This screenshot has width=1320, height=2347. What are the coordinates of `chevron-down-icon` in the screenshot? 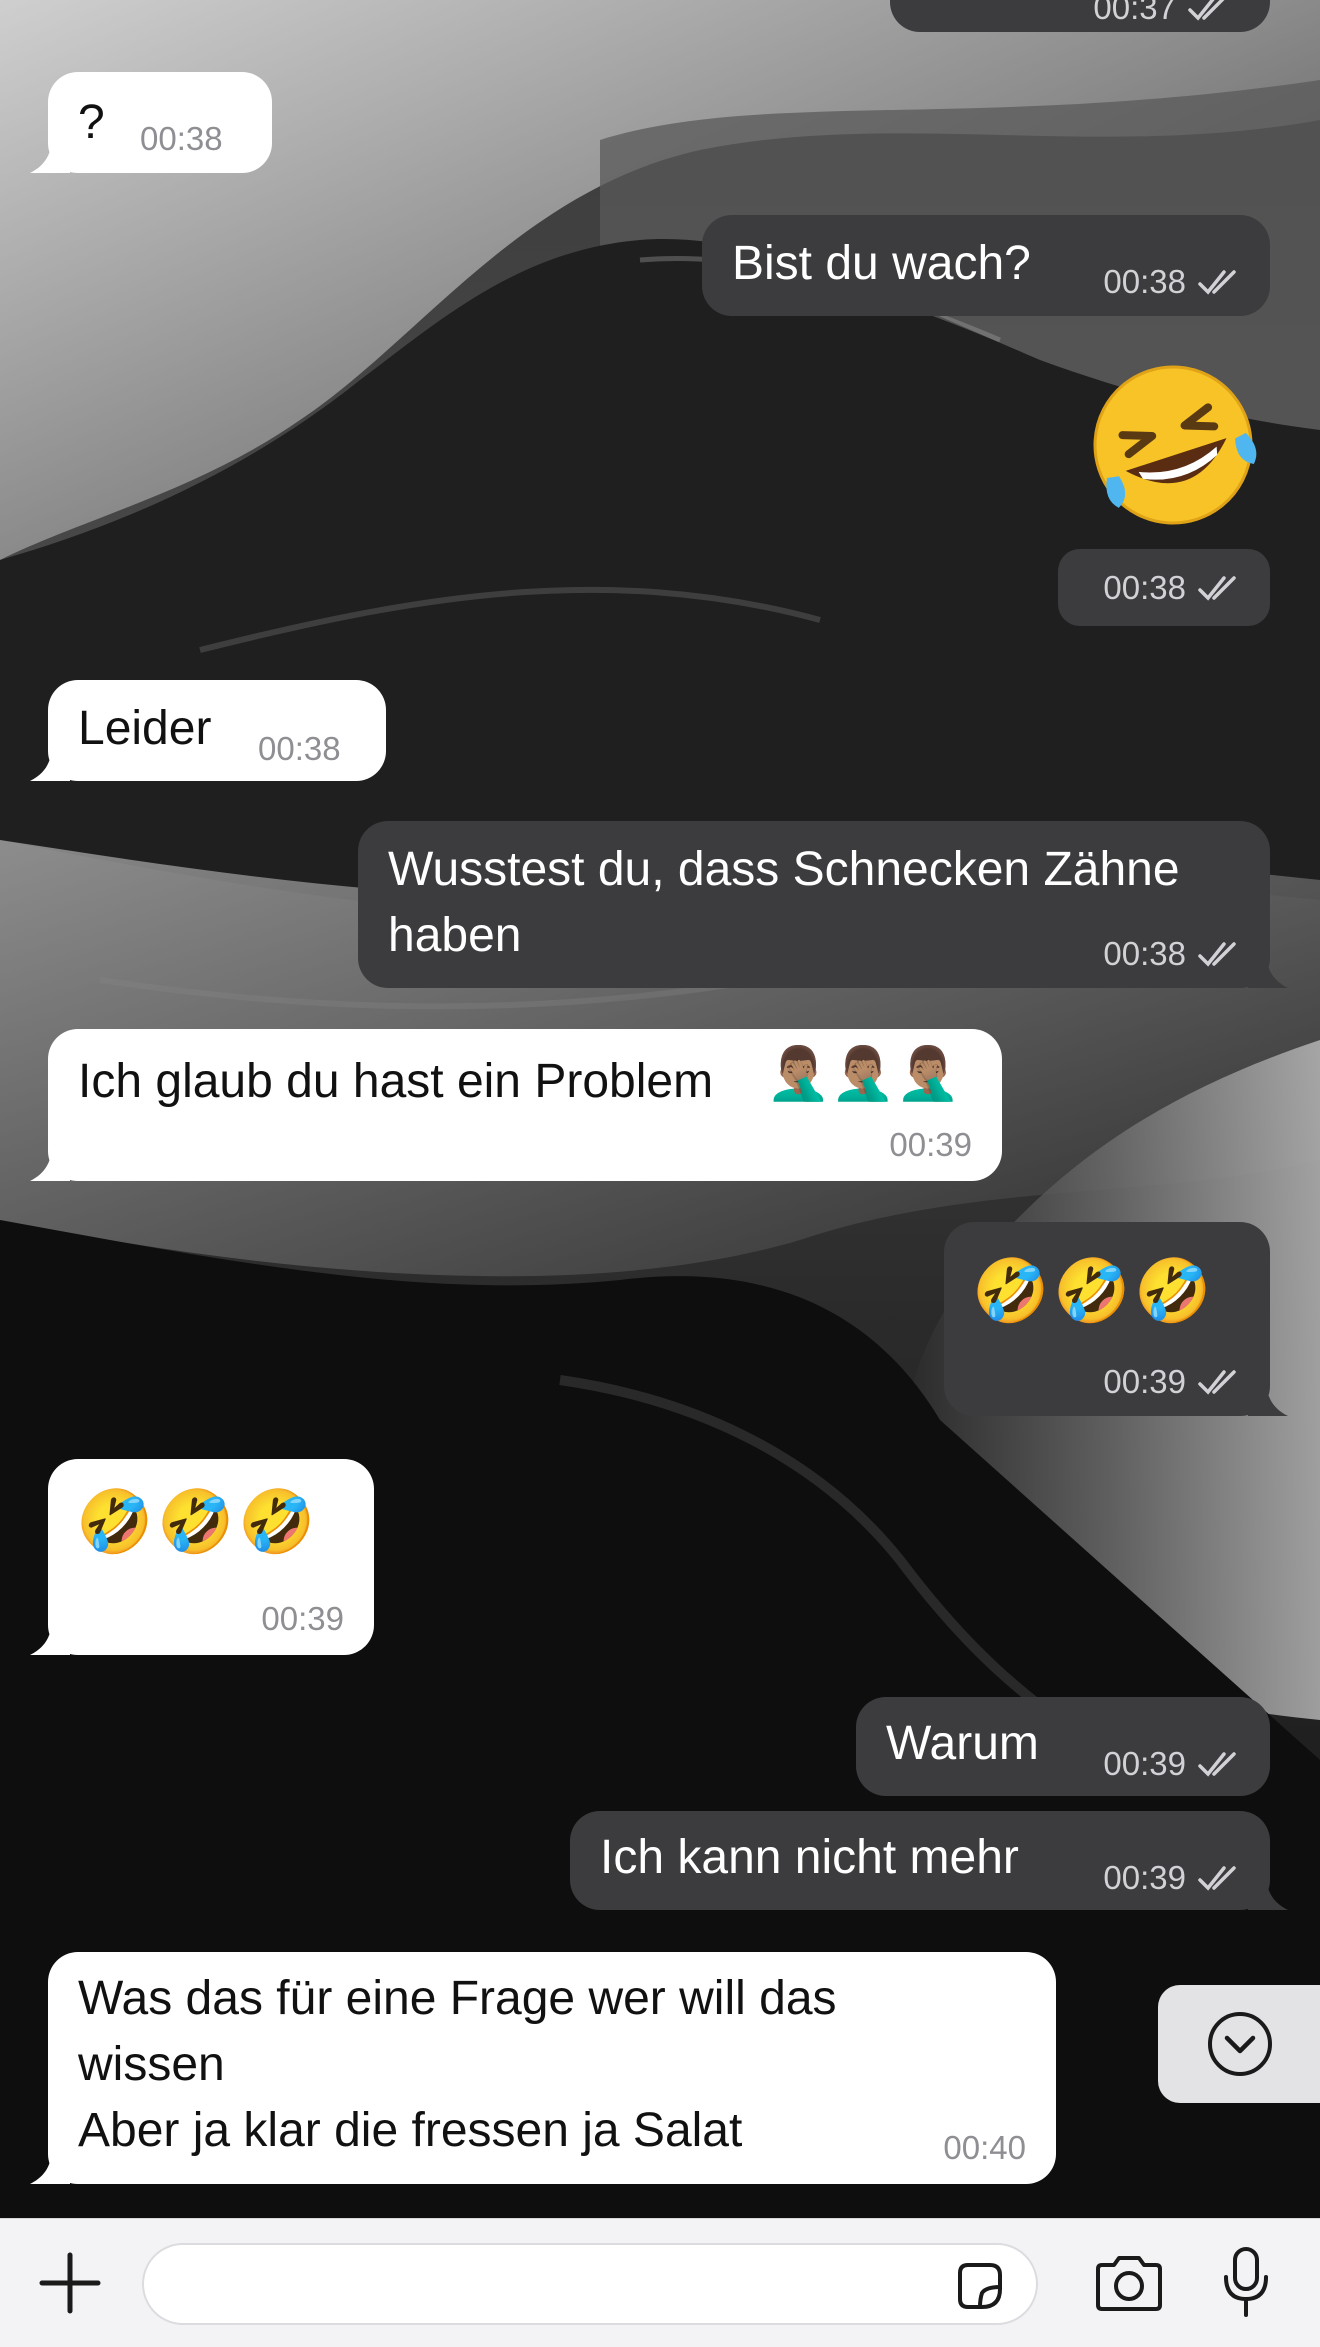 It's located at (1240, 2044).